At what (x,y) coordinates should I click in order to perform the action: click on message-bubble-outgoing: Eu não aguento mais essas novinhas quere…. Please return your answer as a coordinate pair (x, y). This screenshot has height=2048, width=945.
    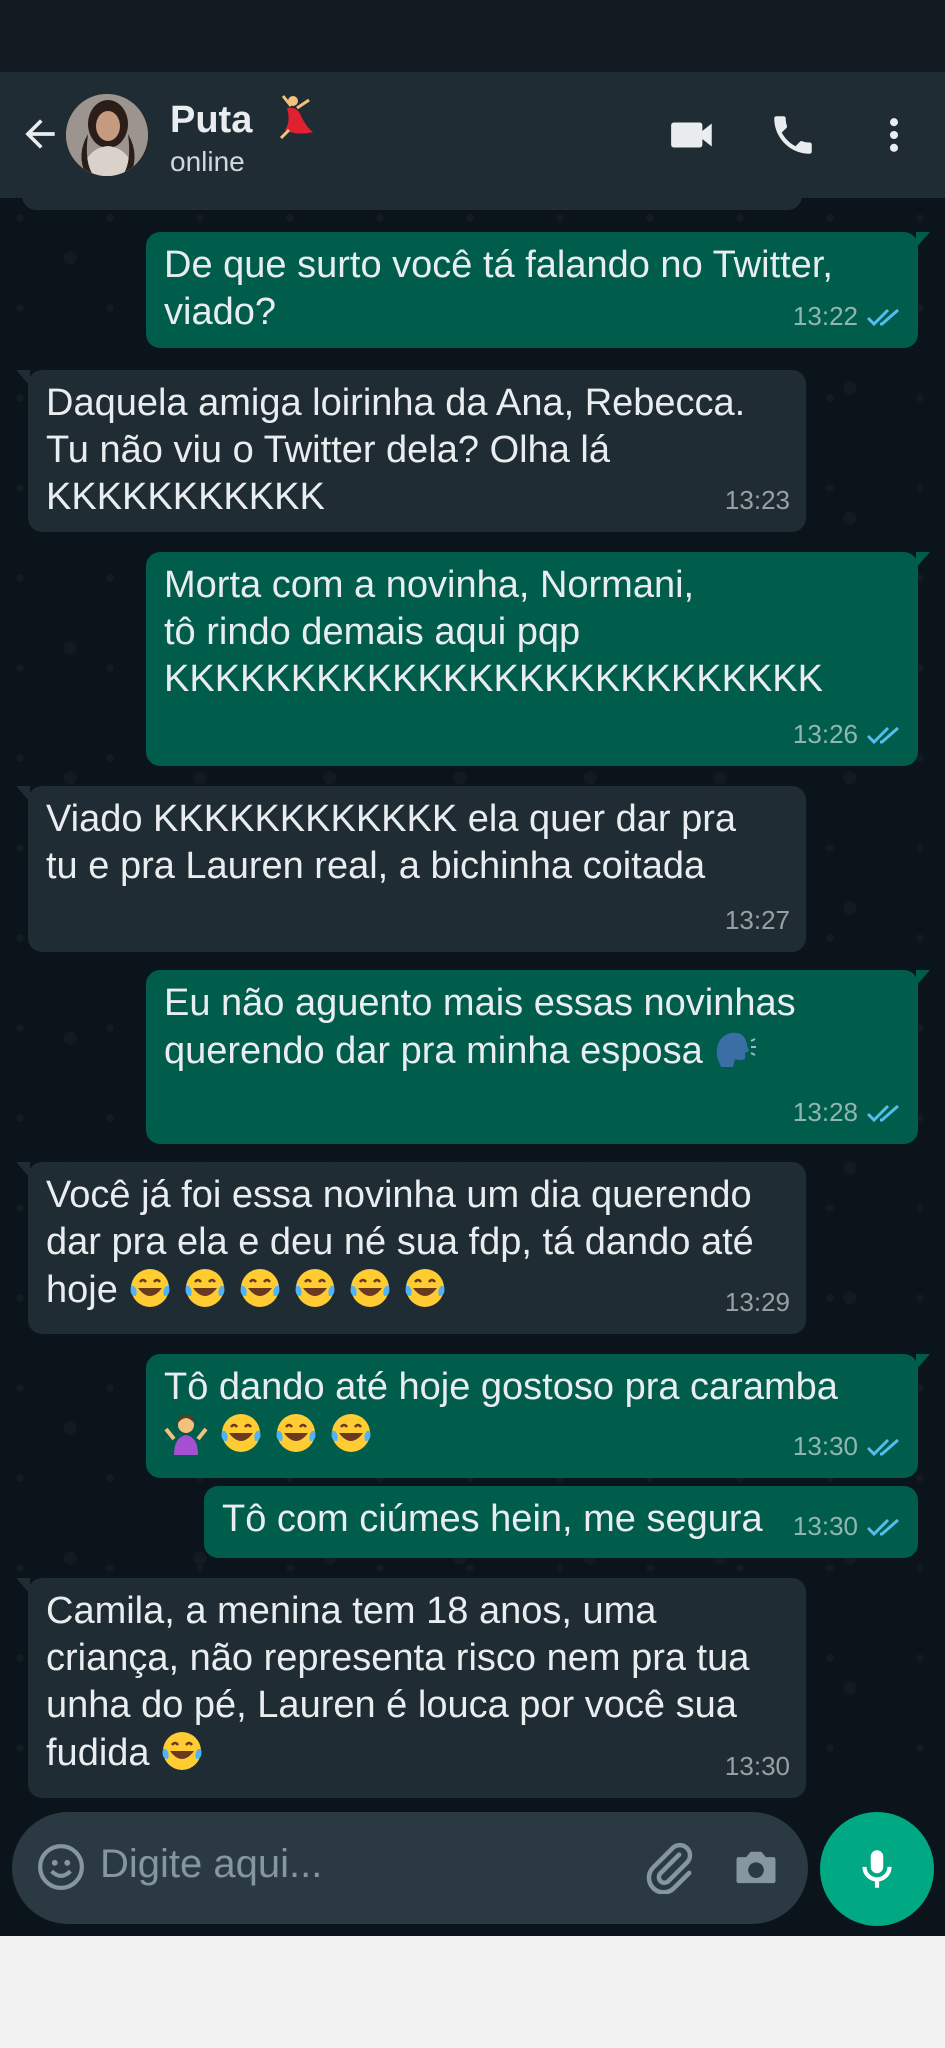
    Looking at the image, I should click on (538, 1057).